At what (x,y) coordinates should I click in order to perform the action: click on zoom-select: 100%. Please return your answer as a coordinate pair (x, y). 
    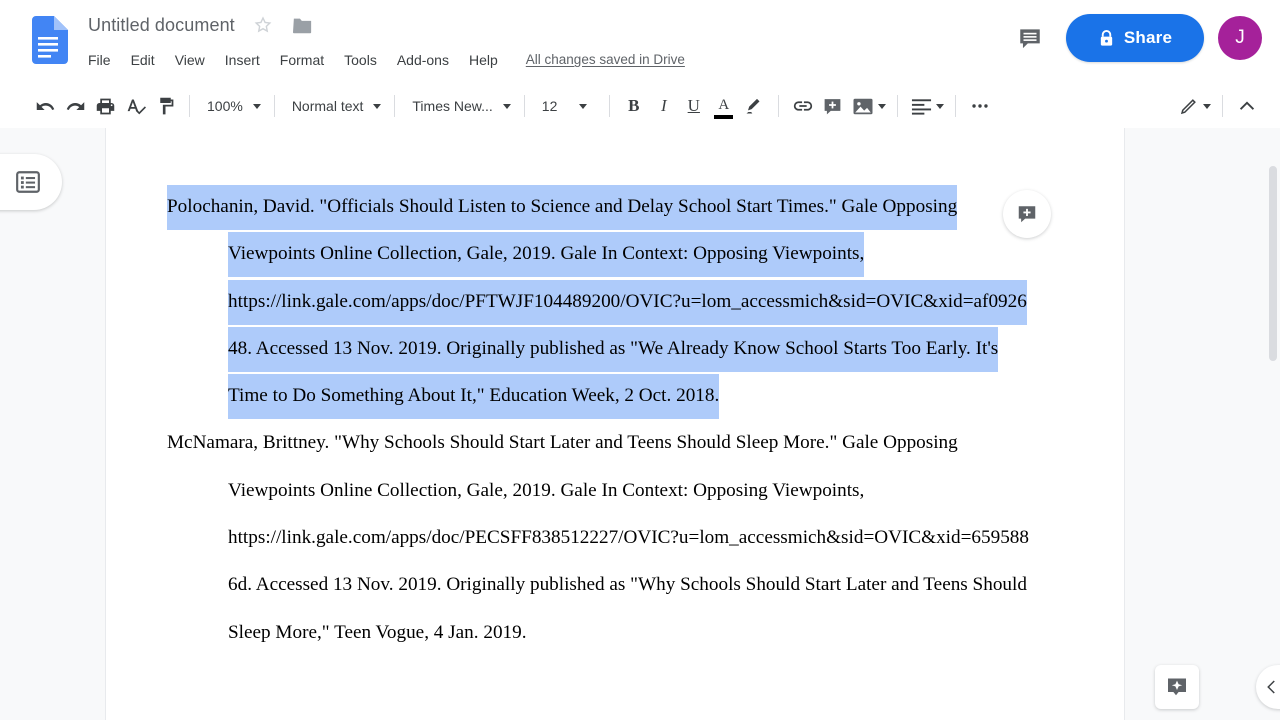
    Looking at the image, I should click on (232, 106).